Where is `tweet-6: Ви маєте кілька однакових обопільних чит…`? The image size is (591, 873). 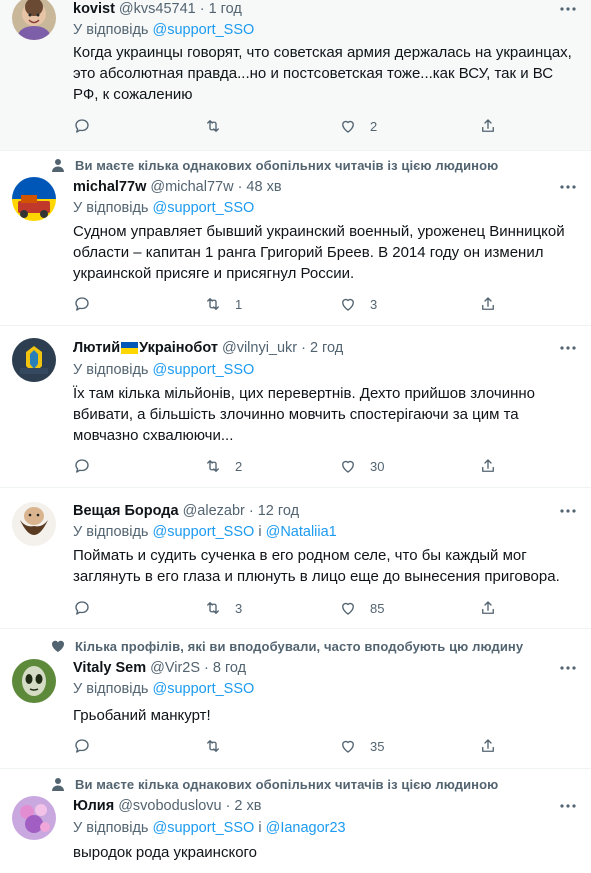 tweet-6: Ви маєте кілька однакових обопільних чит… is located at coordinates (295, 821).